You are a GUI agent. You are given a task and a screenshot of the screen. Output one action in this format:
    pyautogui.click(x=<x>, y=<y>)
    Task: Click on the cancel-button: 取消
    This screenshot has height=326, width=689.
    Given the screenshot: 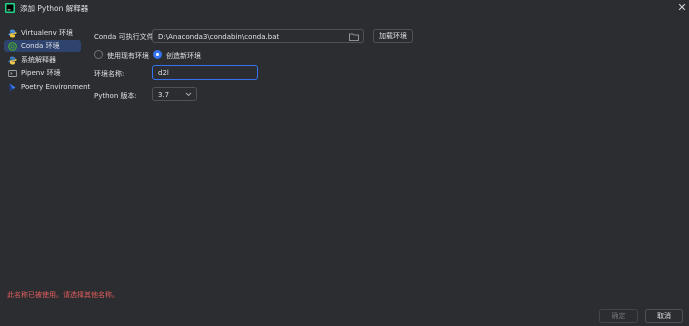 What is the action you would take?
    pyautogui.click(x=664, y=316)
    